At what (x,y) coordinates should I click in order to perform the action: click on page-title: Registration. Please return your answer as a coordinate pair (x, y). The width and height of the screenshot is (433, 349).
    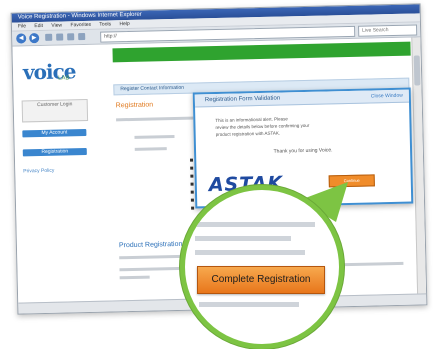
    Looking at the image, I should click on (134, 105).